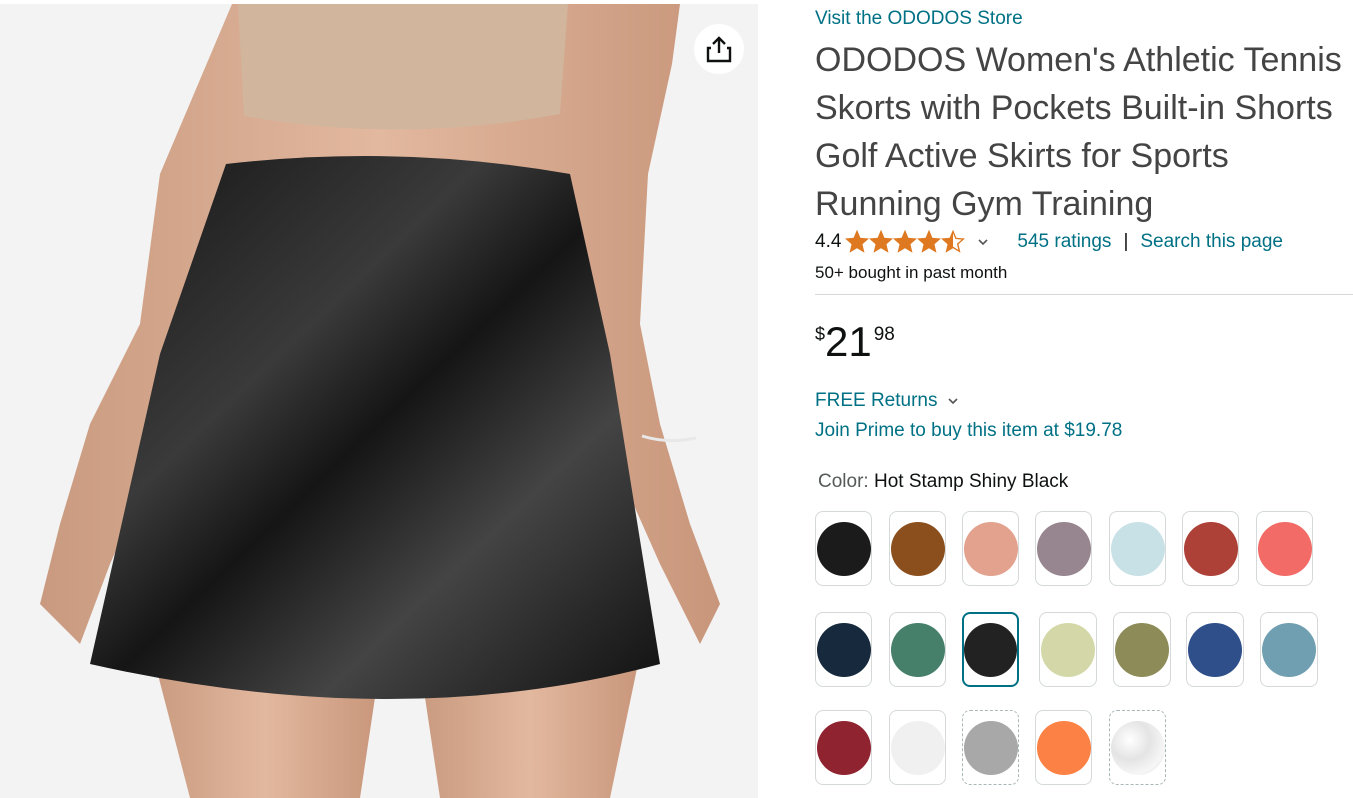  What do you see at coordinates (884, 334) in the screenshot?
I see `price-fraction: 98` at bounding box center [884, 334].